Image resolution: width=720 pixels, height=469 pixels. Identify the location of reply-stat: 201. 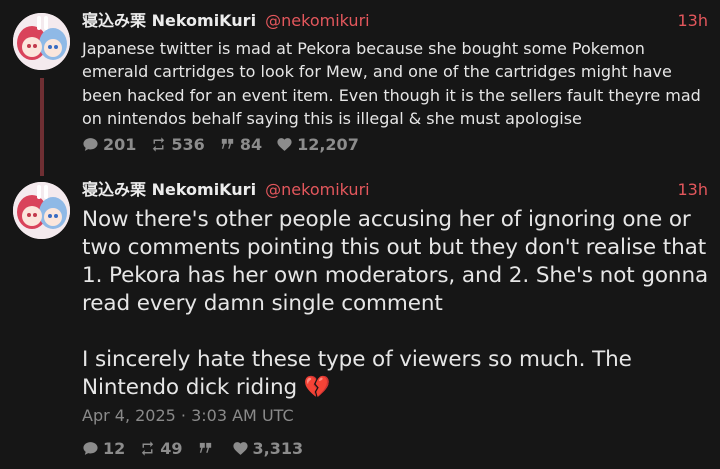
(109, 144).